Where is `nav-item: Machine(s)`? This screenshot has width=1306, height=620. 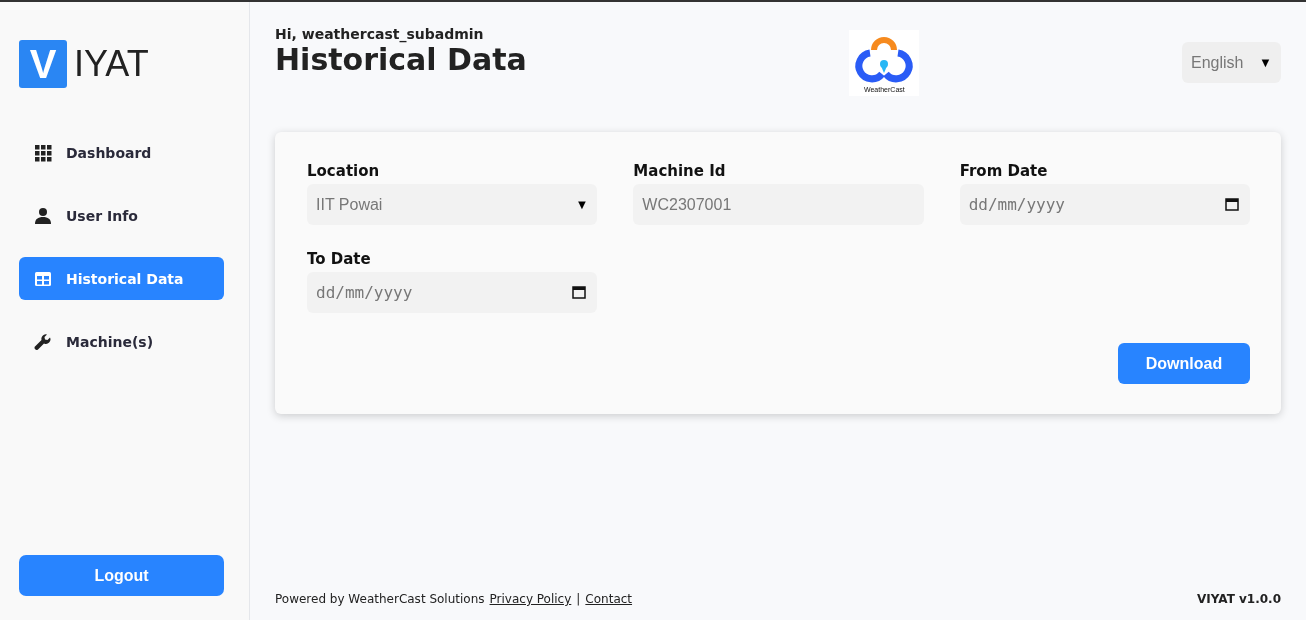
nav-item: Machine(s) is located at coordinates (121, 341).